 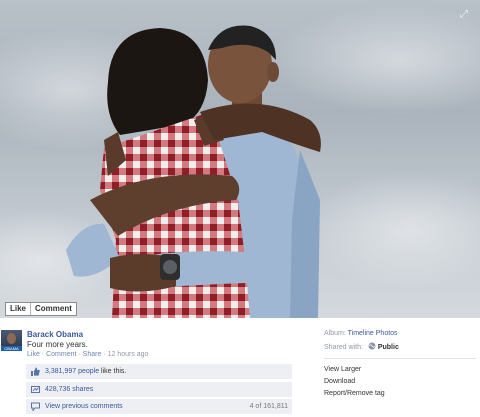 I want to click on likes-text: 3,381,997 people like this., so click(x=85, y=371).